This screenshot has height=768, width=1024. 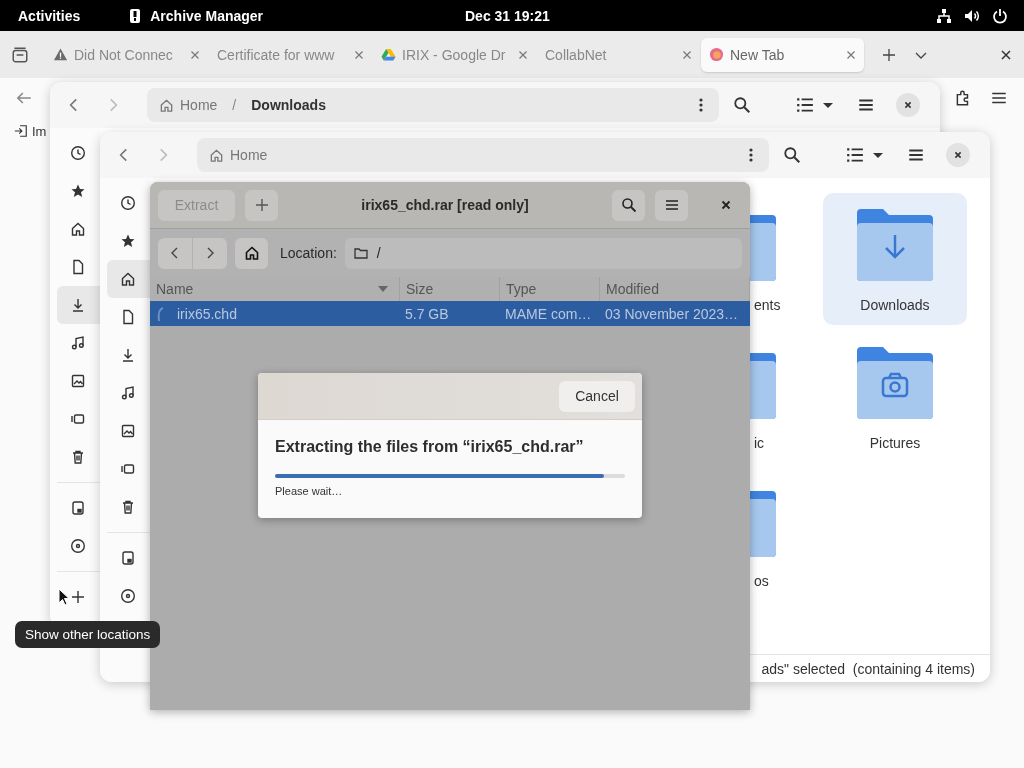 I want to click on browser-logo-icon, so click(x=716, y=54).